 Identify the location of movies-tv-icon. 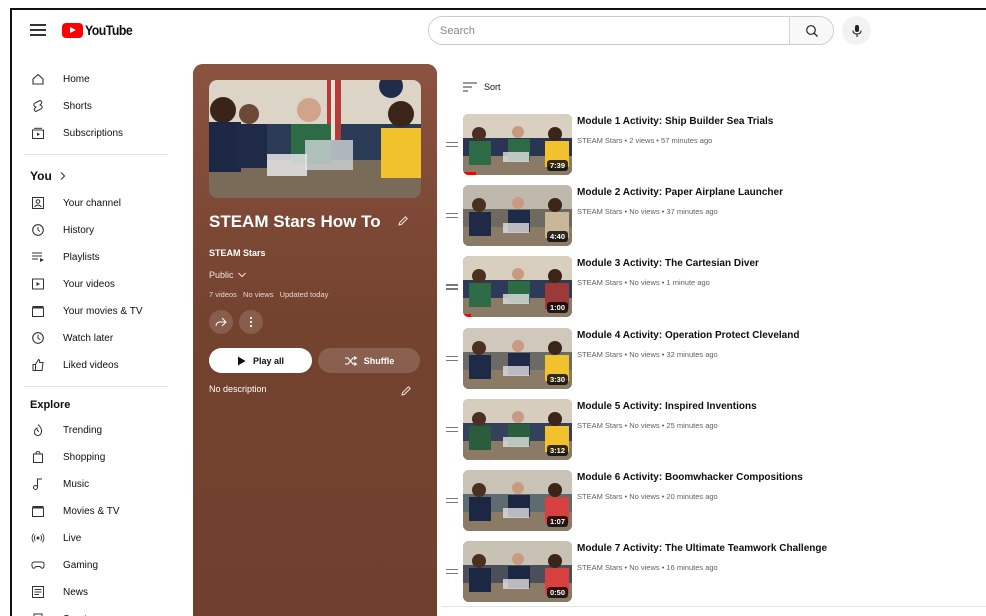
(38, 511).